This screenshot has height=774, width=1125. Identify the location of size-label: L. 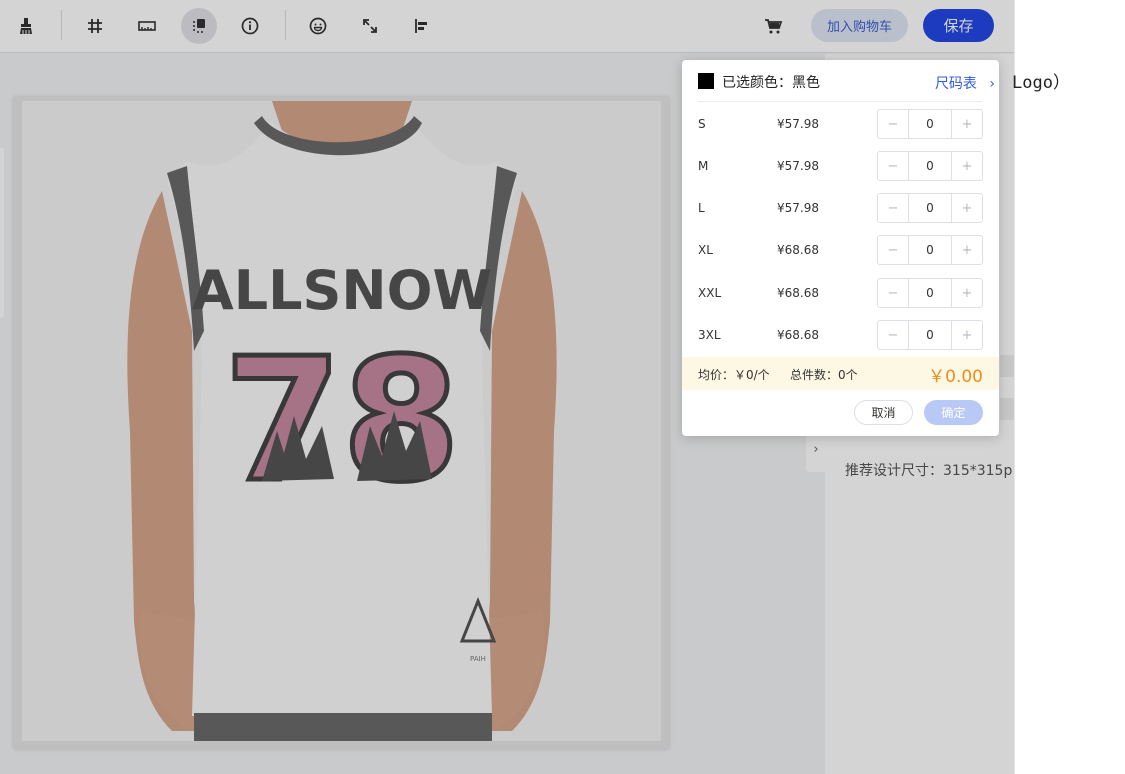
(701, 208).